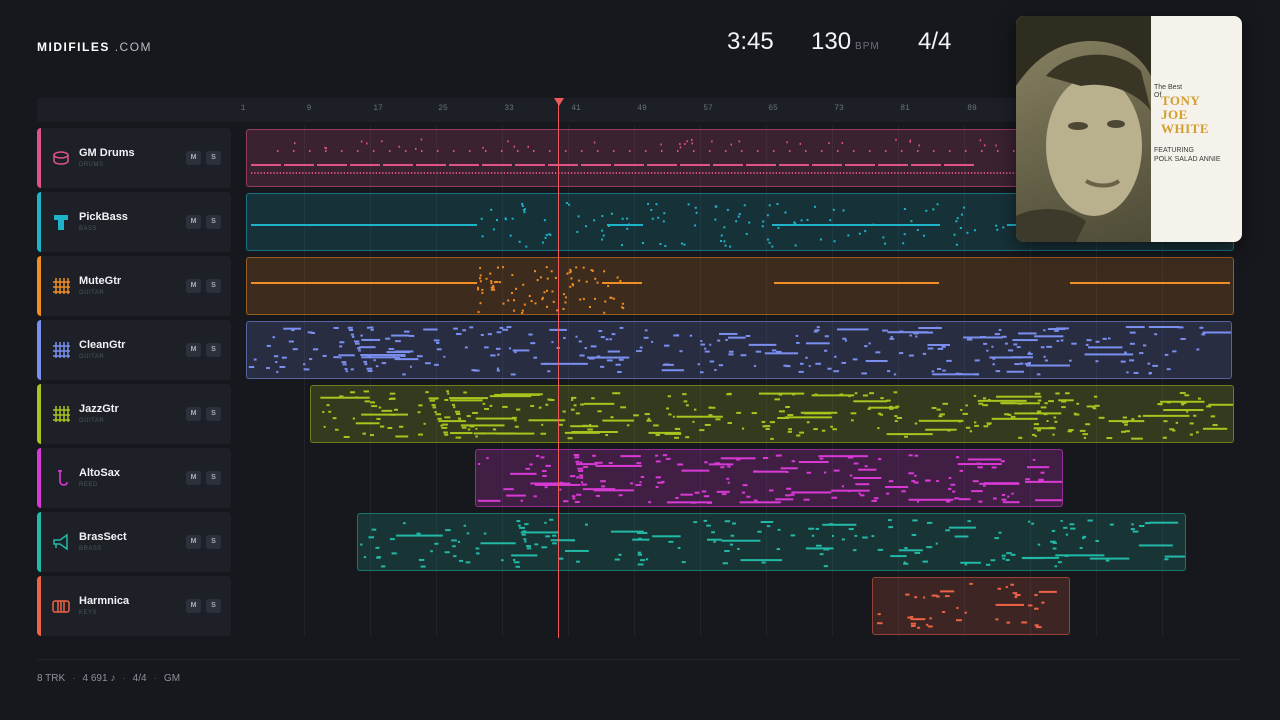 The width and height of the screenshot is (1280, 720). I want to click on midi-clip-cleangtr, so click(739, 350).